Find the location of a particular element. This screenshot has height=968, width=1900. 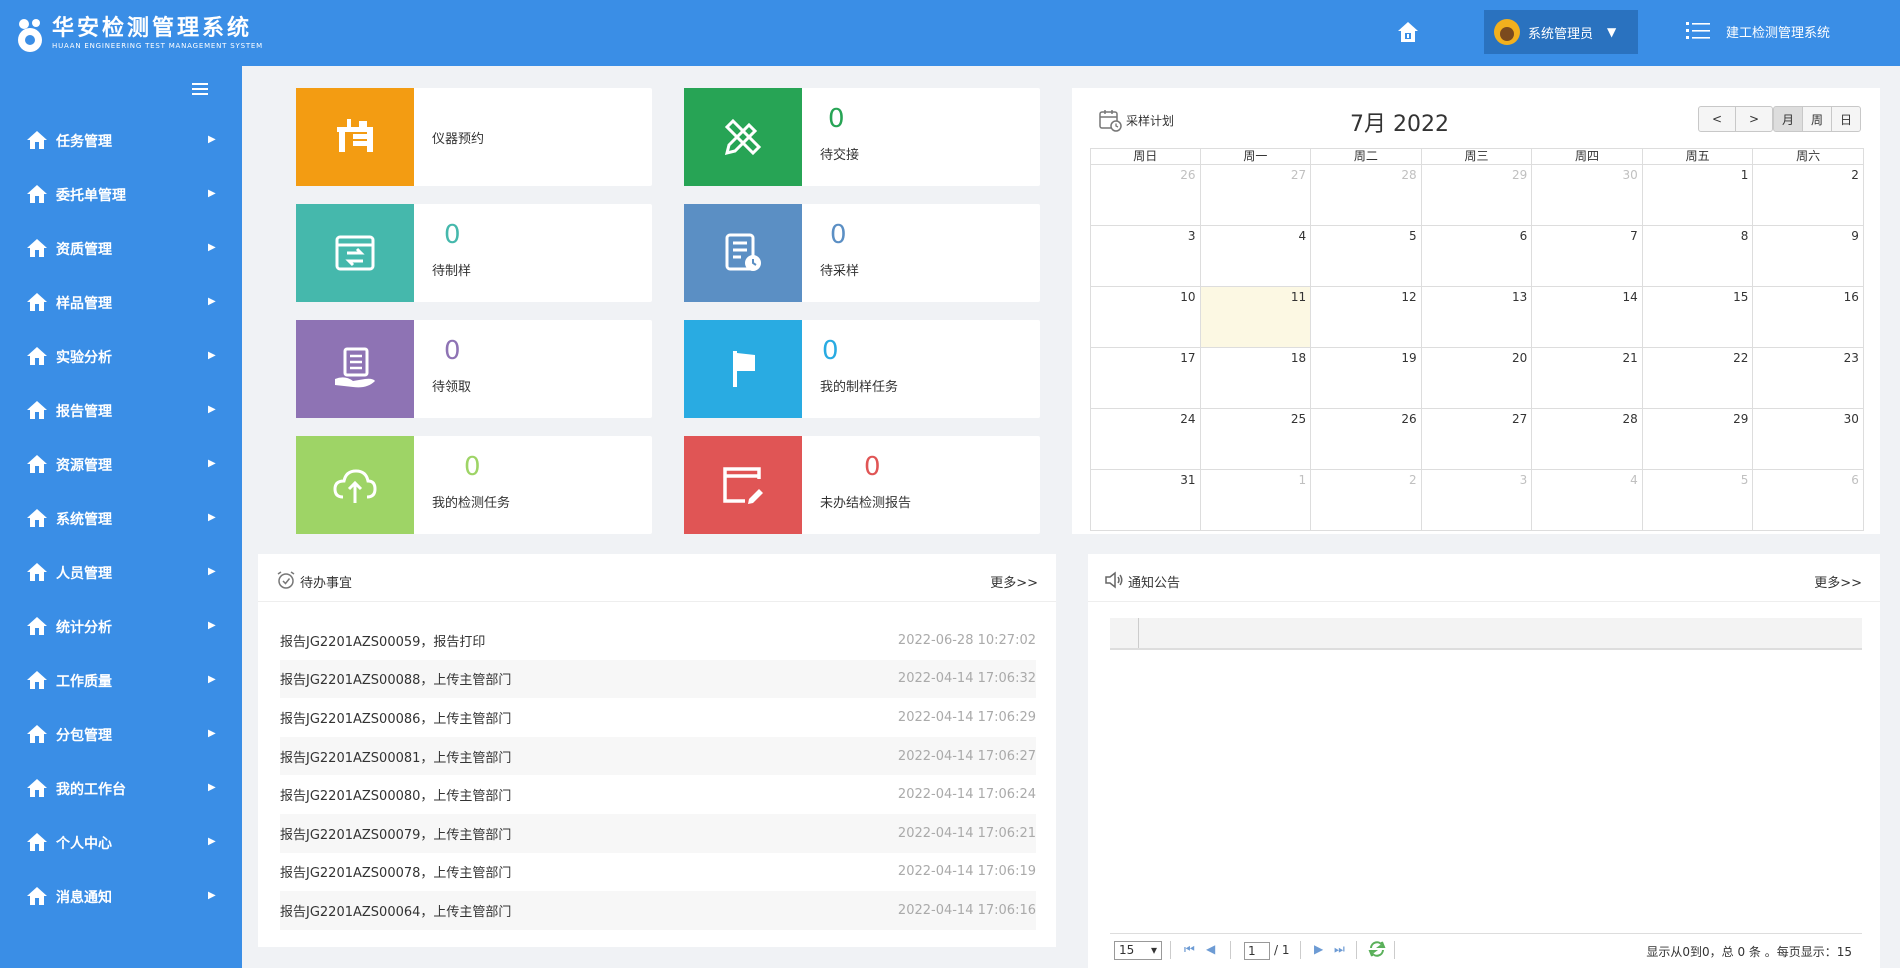

dashboard-tile: 0 我的制样任务 is located at coordinates (862, 369).